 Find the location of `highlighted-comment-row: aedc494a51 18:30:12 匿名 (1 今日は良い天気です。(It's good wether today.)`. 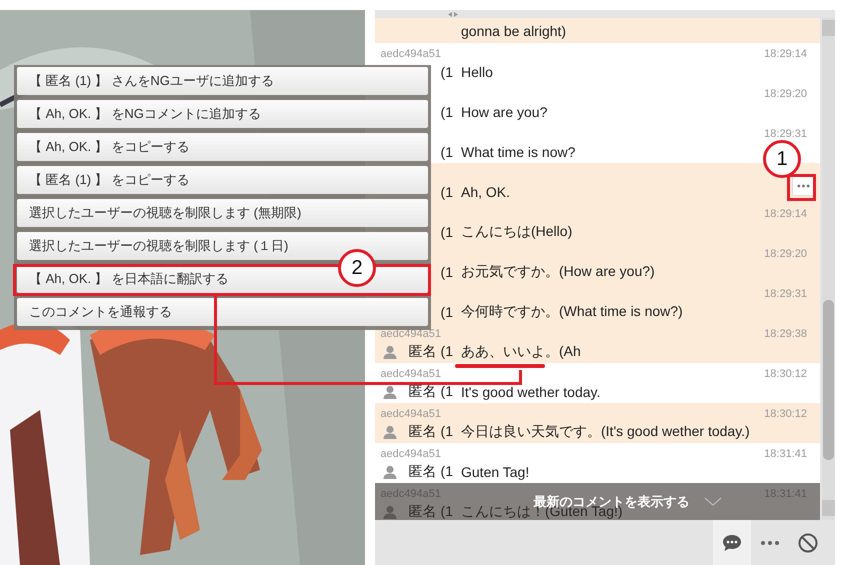

highlighted-comment-row: aedc494a51 18:30:12 匿名 (1 今日は良い天気です。(It's good wether today.) is located at coordinates (597, 423).